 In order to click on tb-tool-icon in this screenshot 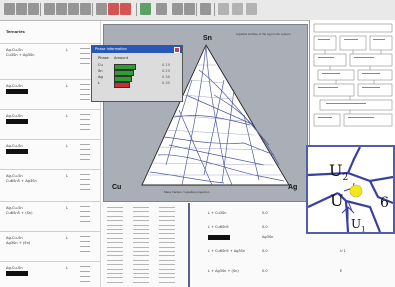, I will do `click(161, 9)`.